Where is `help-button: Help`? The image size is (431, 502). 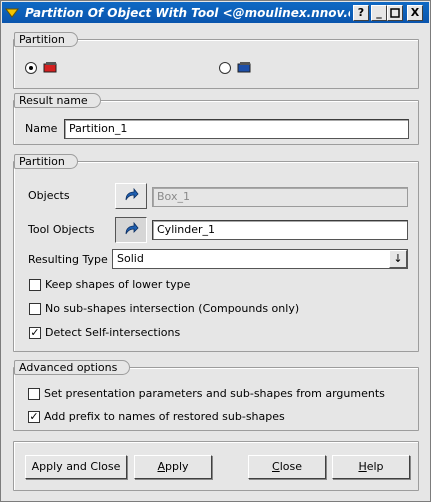 help-button: Help is located at coordinates (371, 467).